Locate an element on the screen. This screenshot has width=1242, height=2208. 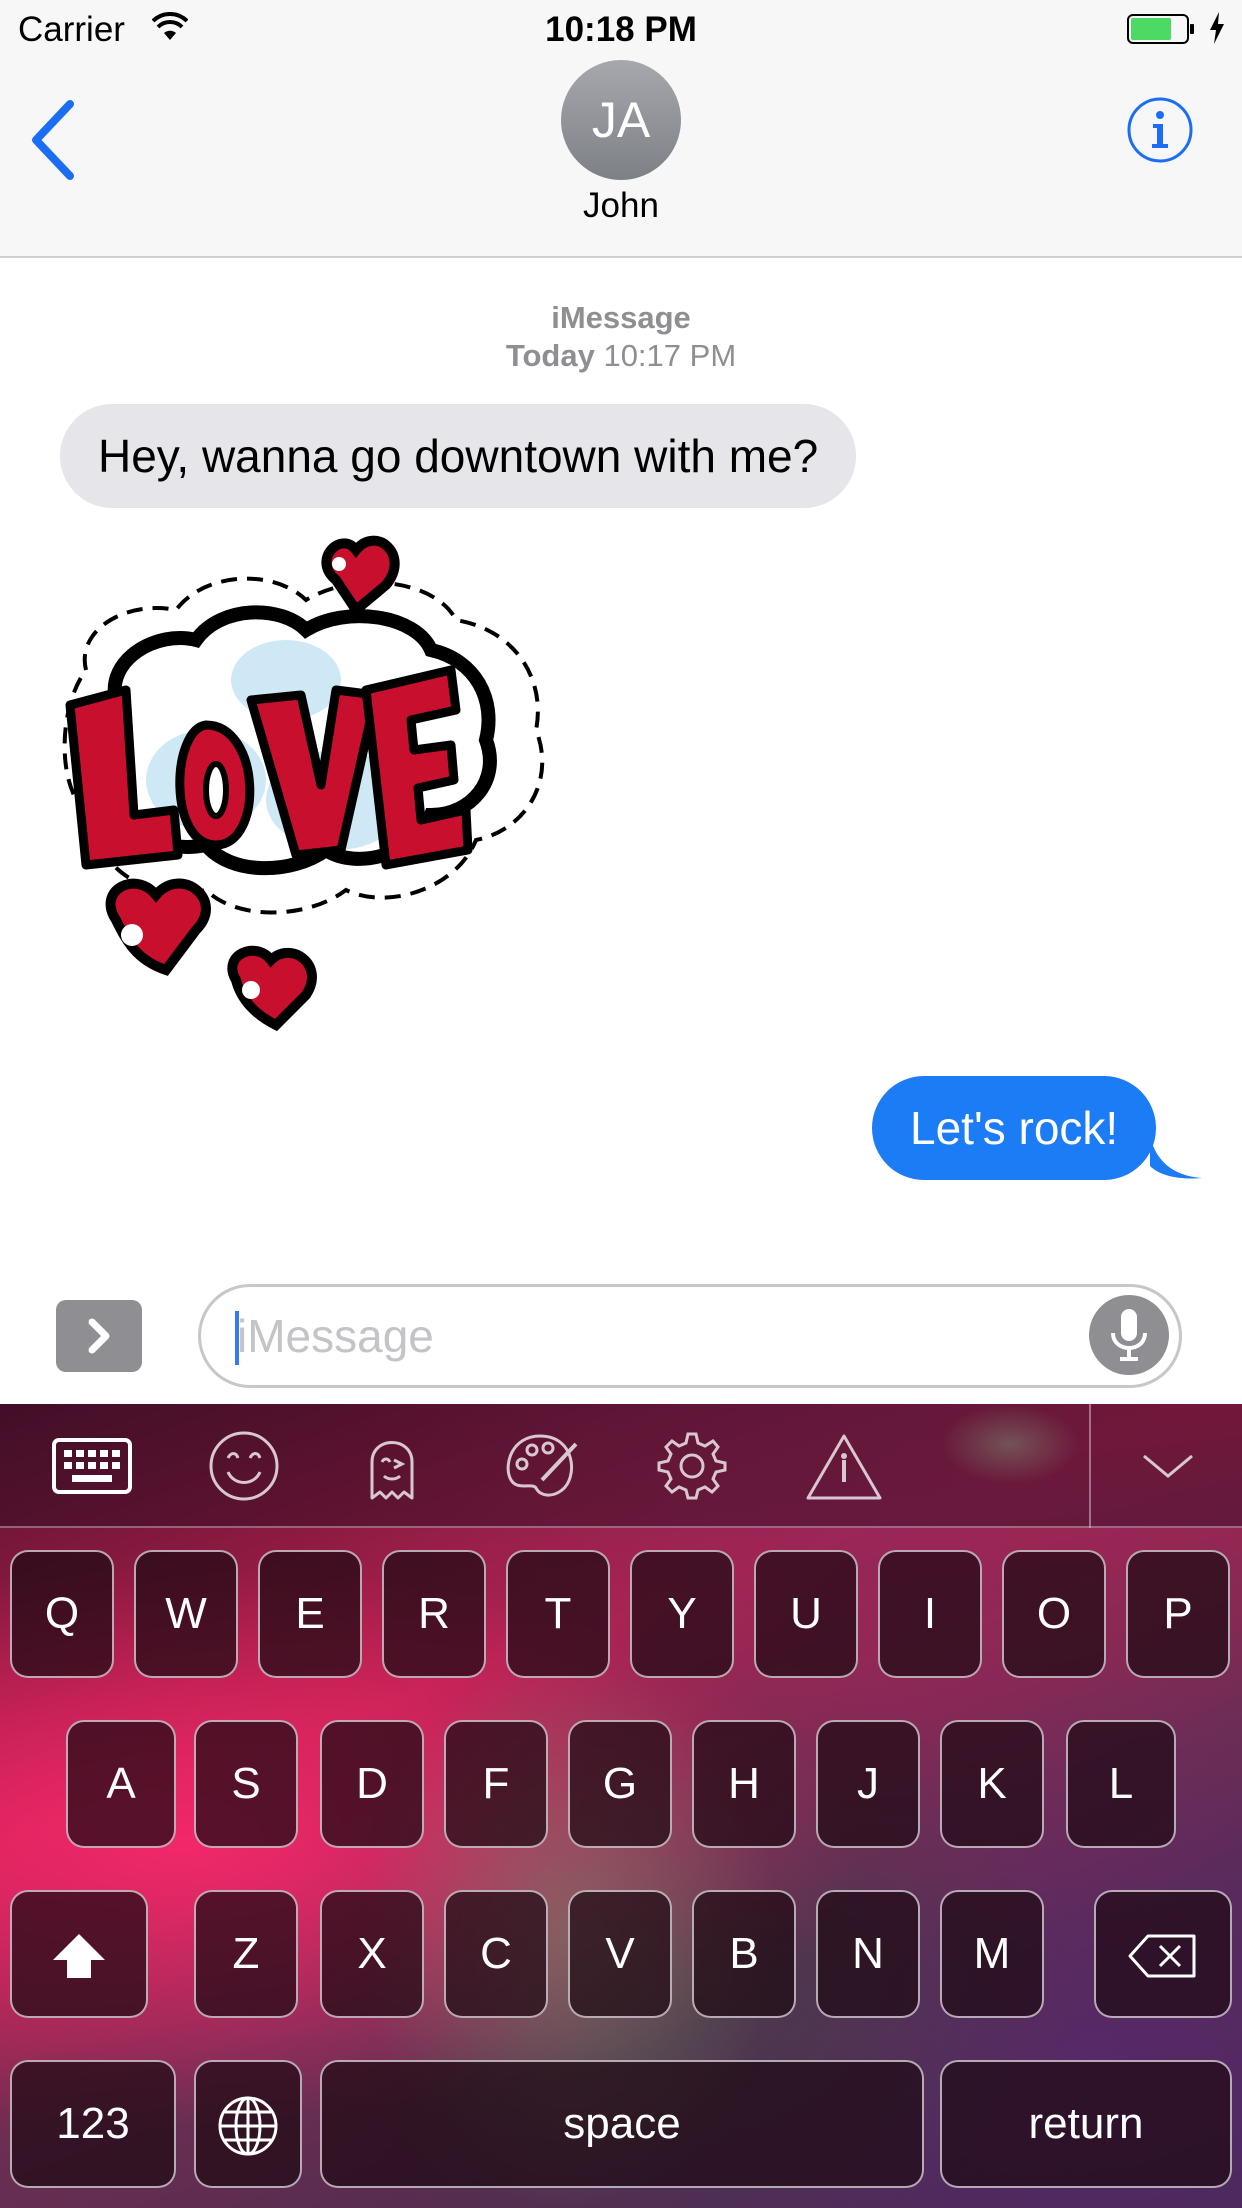
timestamp-time: 10:17 PM is located at coordinates (670, 355).